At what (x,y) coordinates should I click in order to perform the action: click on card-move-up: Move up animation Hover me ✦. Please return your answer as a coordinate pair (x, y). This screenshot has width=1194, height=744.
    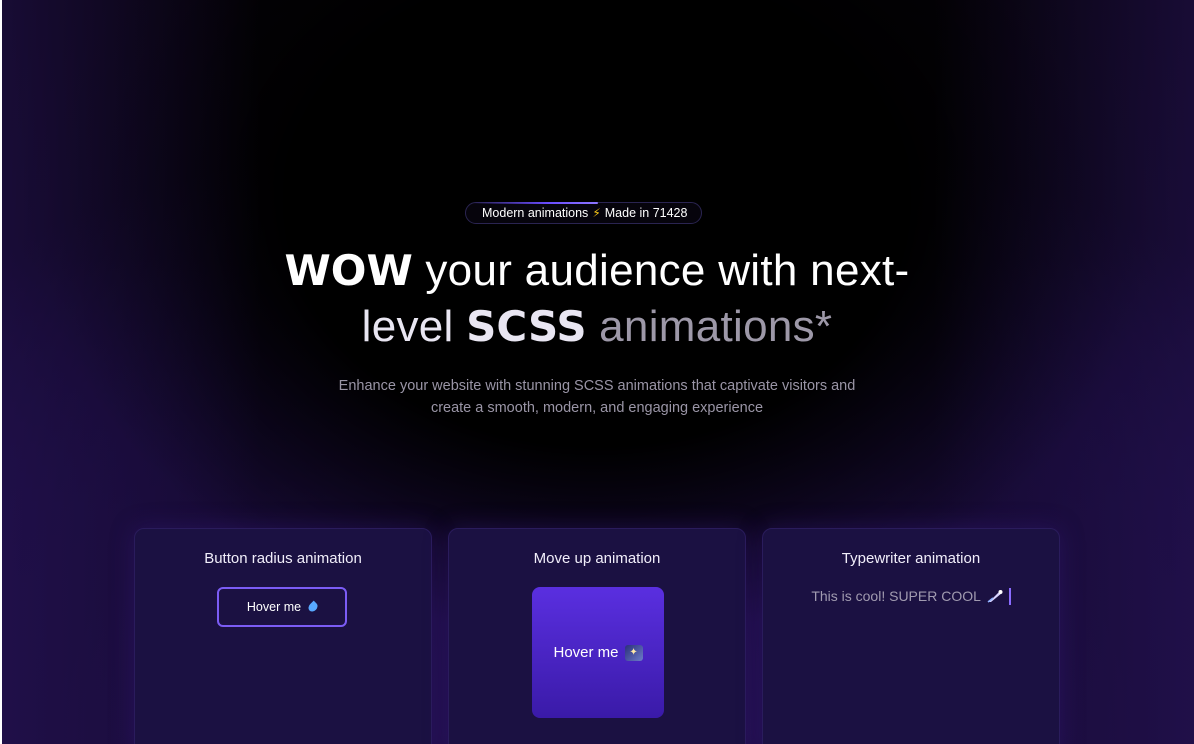
    Looking at the image, I should click on (597, 636).